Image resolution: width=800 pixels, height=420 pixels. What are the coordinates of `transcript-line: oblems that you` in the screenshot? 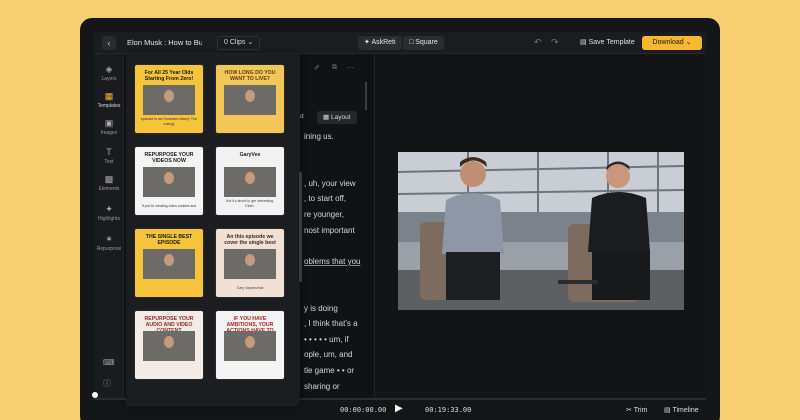 It's located at (332, 261).